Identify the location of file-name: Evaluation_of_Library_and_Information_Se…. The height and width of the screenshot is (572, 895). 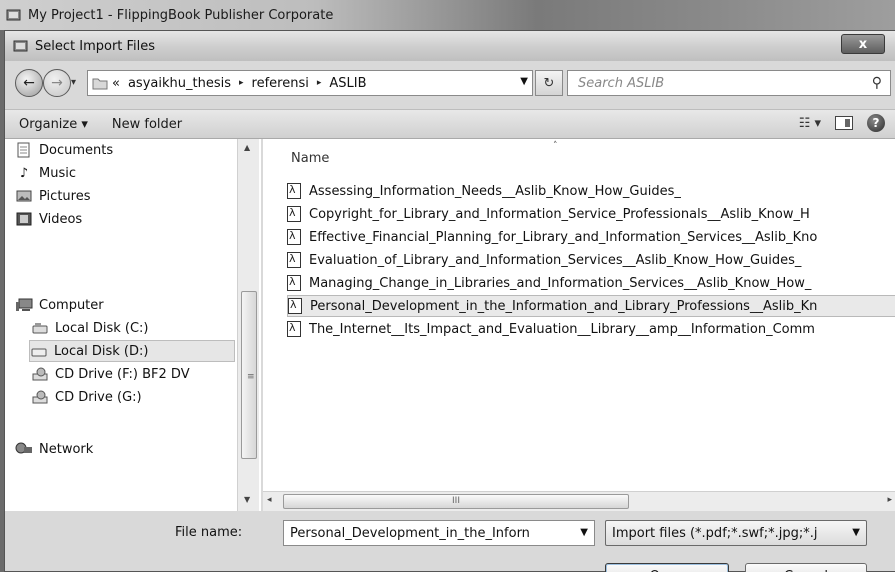
(555, 260).